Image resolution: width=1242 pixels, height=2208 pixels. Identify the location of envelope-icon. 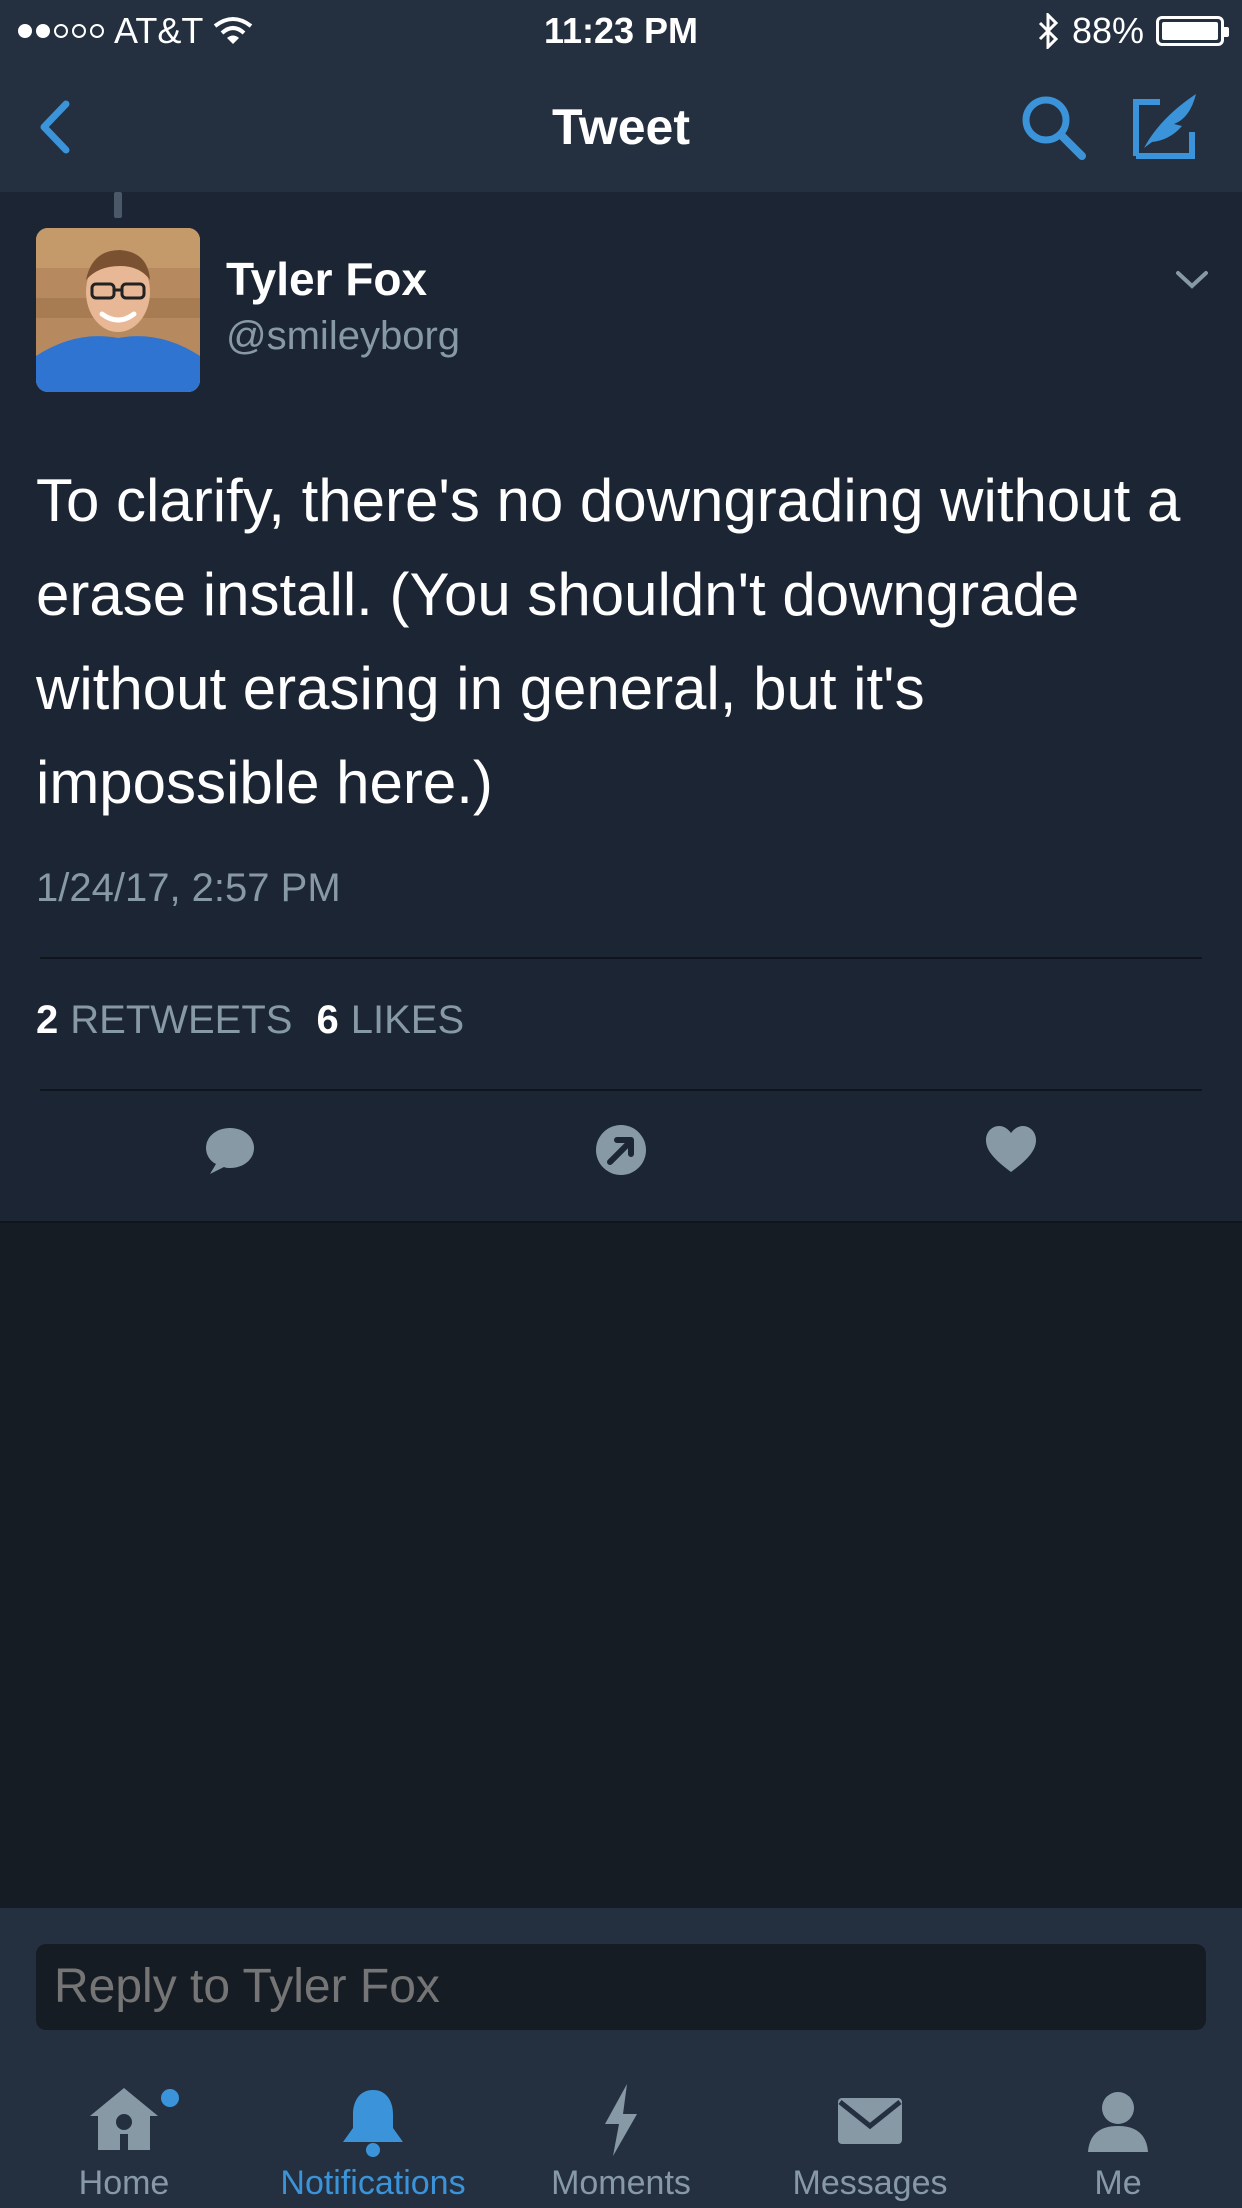
(870, 2121).